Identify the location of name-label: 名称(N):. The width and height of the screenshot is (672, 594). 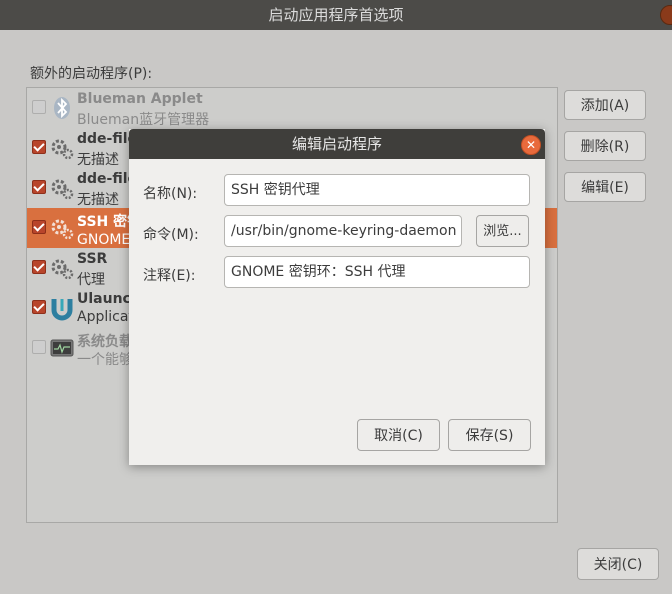
(170, 194).